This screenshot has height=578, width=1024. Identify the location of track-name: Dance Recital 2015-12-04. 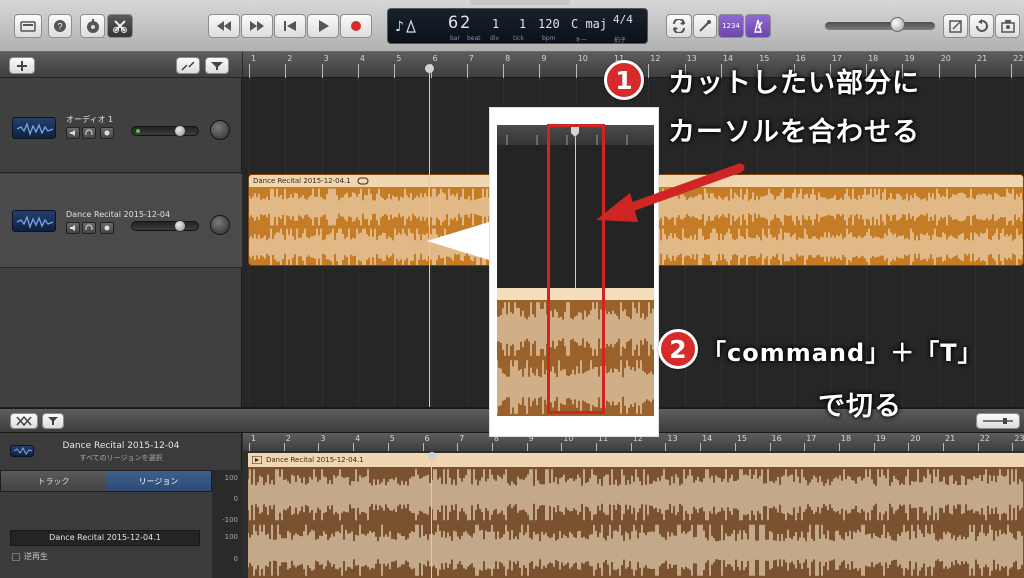
(118, 214).